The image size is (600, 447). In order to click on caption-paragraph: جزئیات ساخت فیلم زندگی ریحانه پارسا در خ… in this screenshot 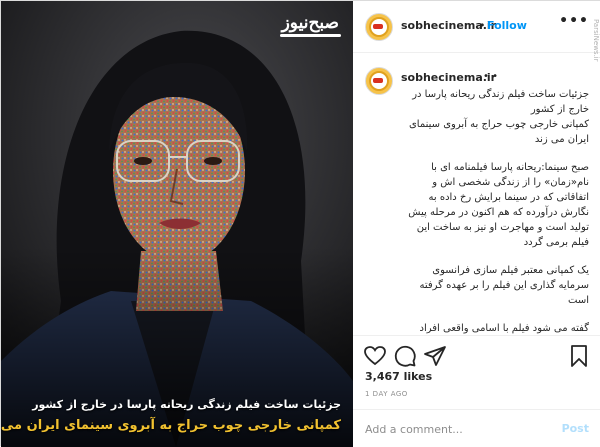, I will do `click(500, 102)`.